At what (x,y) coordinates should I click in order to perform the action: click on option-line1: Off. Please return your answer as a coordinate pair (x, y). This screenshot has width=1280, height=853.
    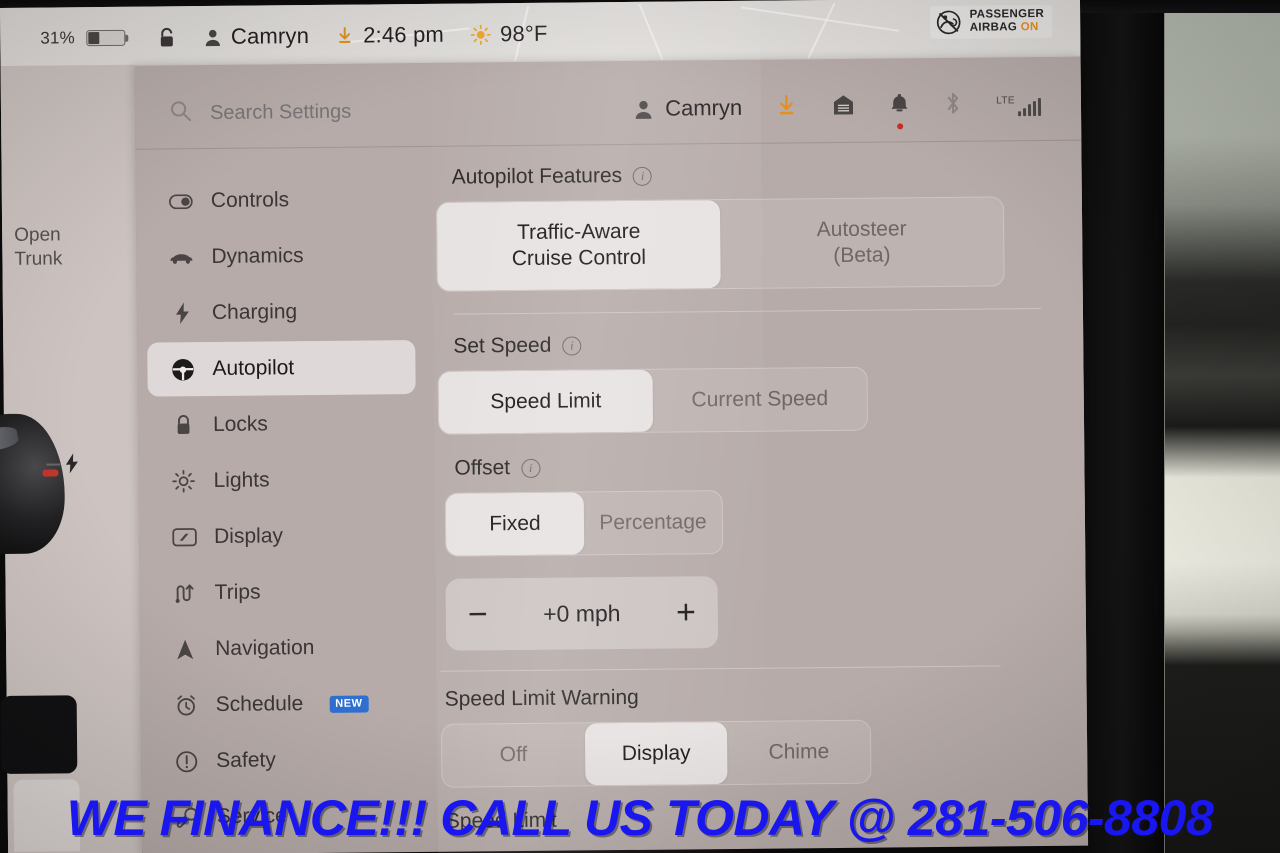
    Looking at the image, I should click on (513, 754).